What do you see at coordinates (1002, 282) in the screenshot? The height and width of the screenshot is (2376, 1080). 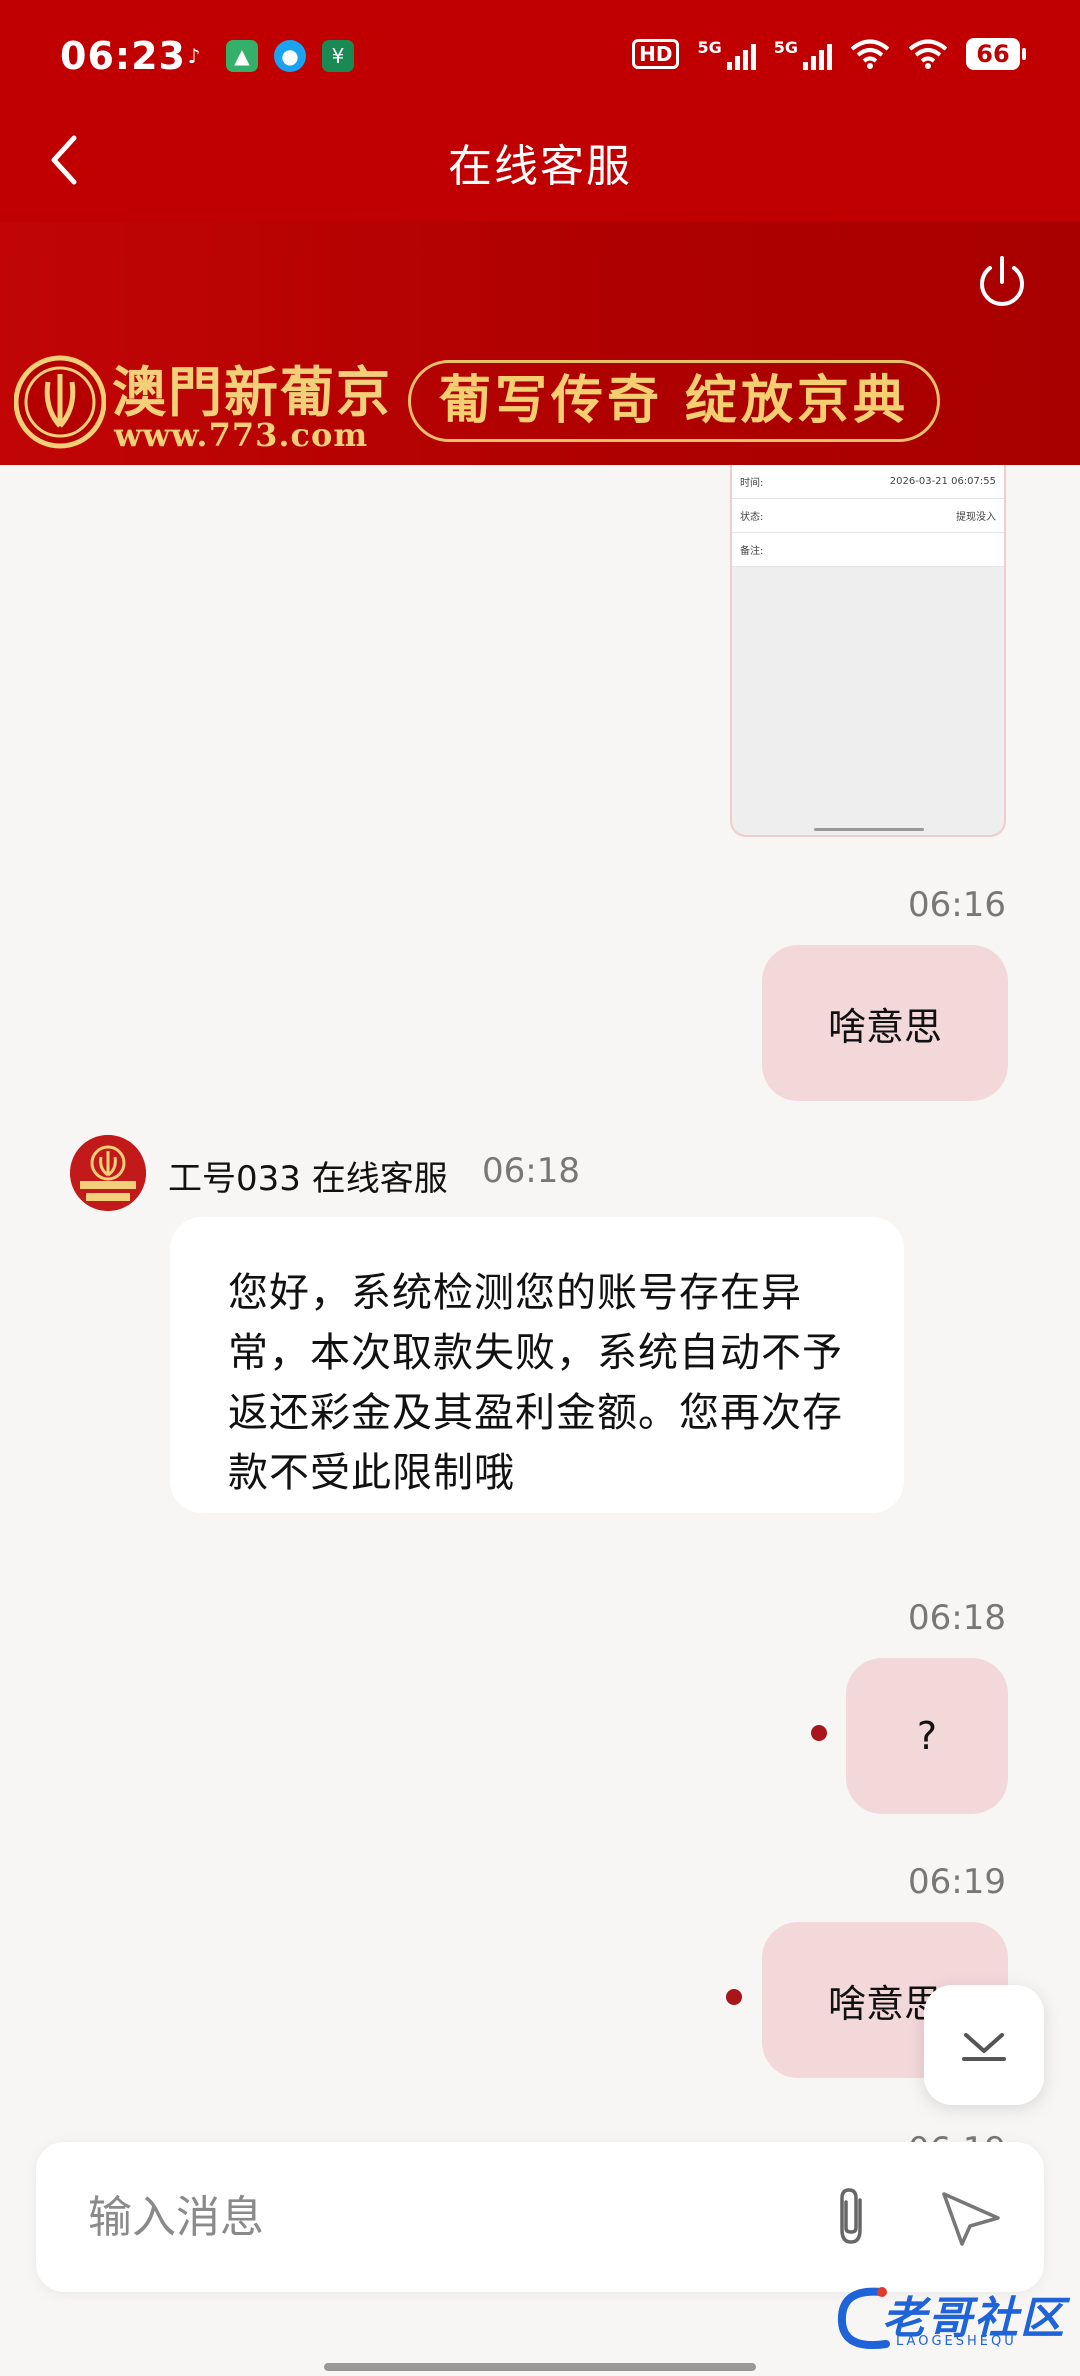 I see `power-icon` at bounding box center [1002, 282].